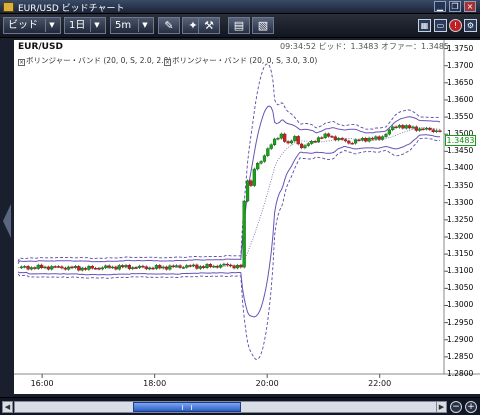 The height and width of the screenshot is (415, 480). What do you see at coordinates (460, 48) in the screenshot?
I see `y-tick-label: 1.3750` at bounding box center [460, 48].